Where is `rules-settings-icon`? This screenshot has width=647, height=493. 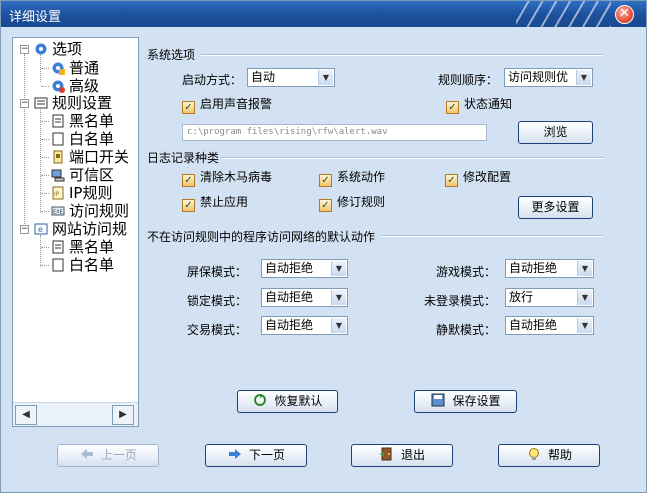
rules-settings-icon is located at coordinates (41, 103).